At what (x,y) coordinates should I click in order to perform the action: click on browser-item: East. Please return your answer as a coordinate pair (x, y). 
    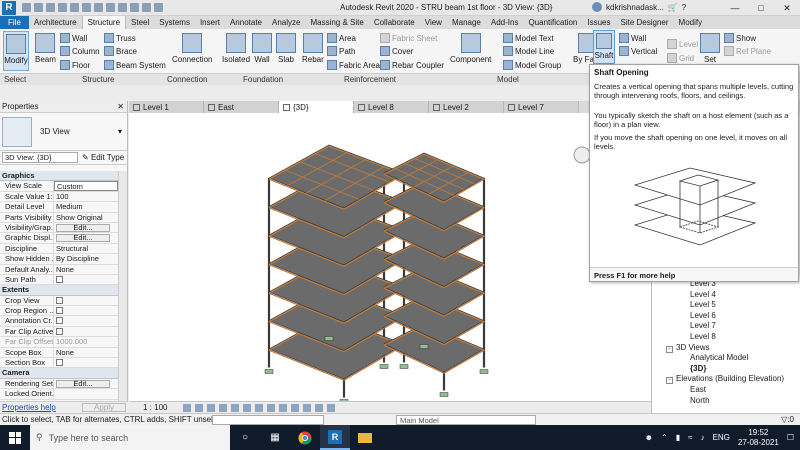
    Looking at the image, I should click on (698, 389).